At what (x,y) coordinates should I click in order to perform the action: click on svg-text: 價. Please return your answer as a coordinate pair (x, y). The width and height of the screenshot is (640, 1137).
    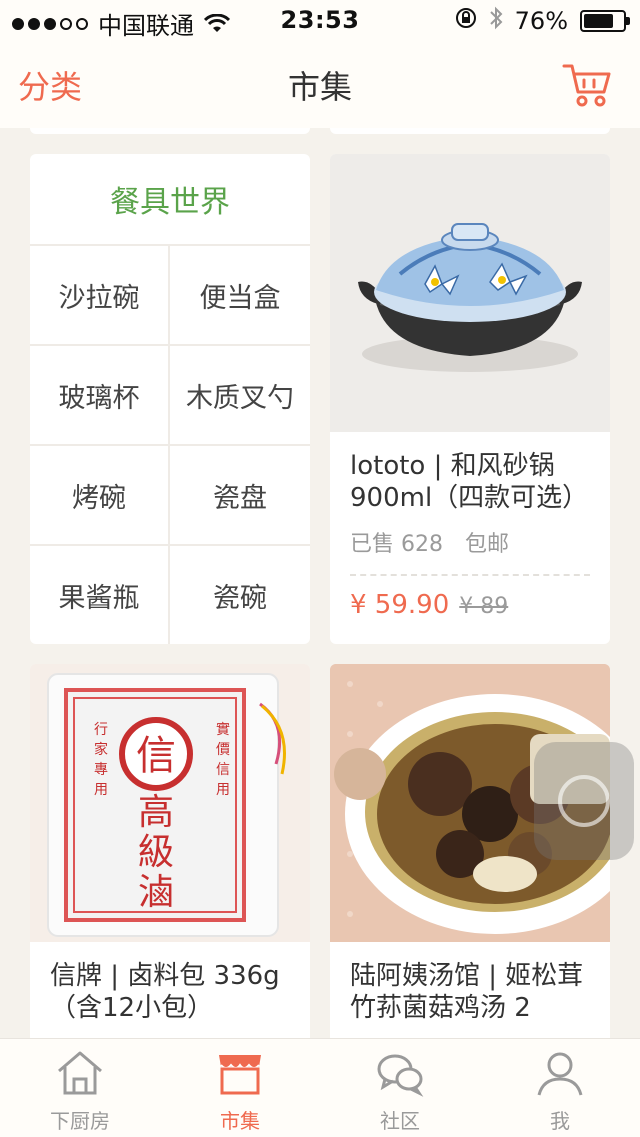
    Looking at the image, I should click on (223, 749).